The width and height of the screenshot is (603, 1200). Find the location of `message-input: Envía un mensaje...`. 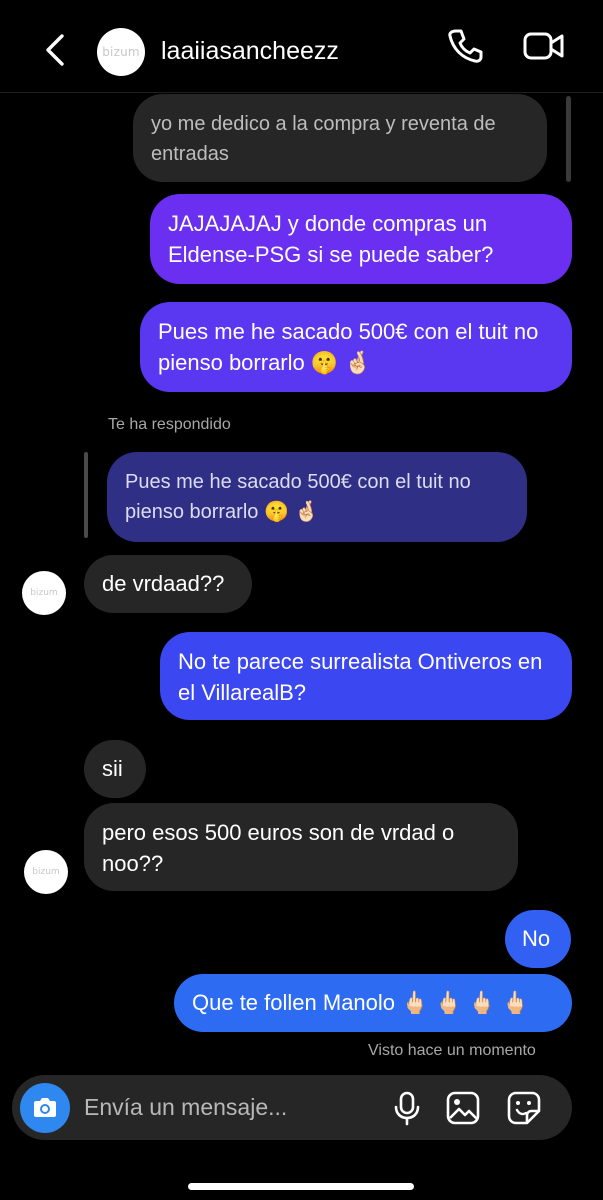

message-input: Envía un mensaje... is located at coordinates (185, 1107).